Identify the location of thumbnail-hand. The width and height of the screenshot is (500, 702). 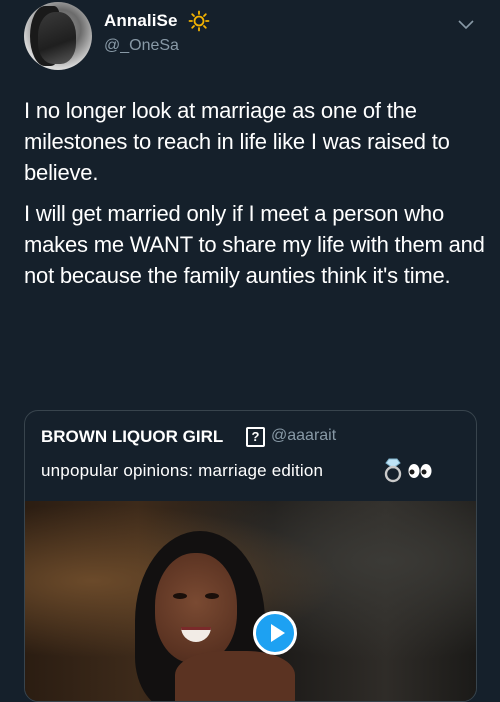
(235, 676).